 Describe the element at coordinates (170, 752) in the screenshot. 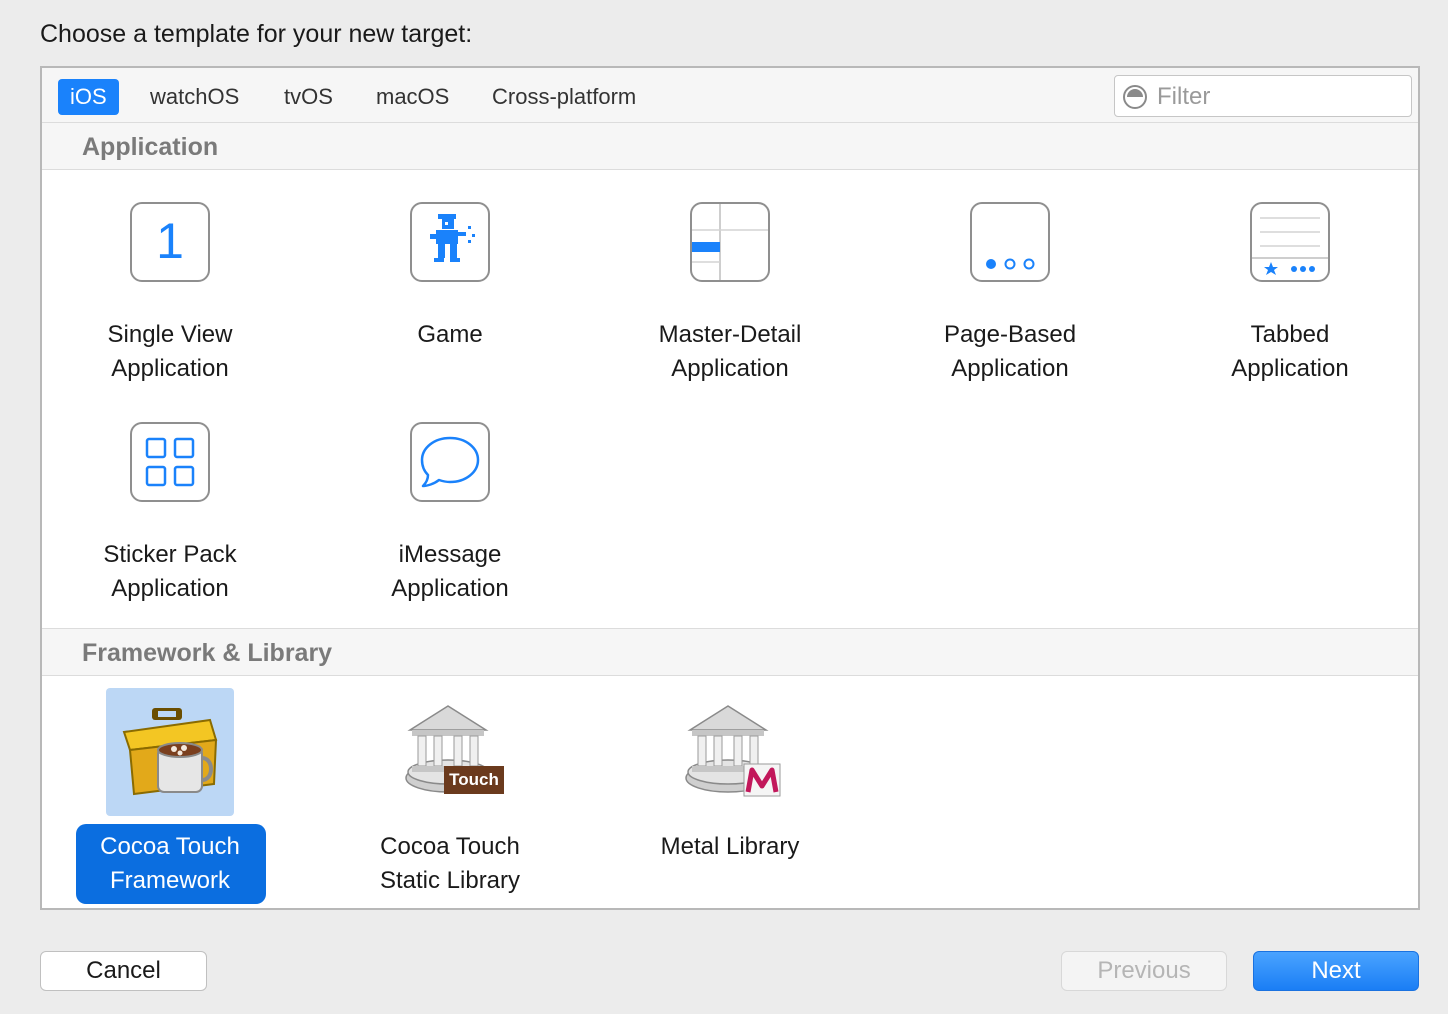

I see `toolbox-icon` at that location.